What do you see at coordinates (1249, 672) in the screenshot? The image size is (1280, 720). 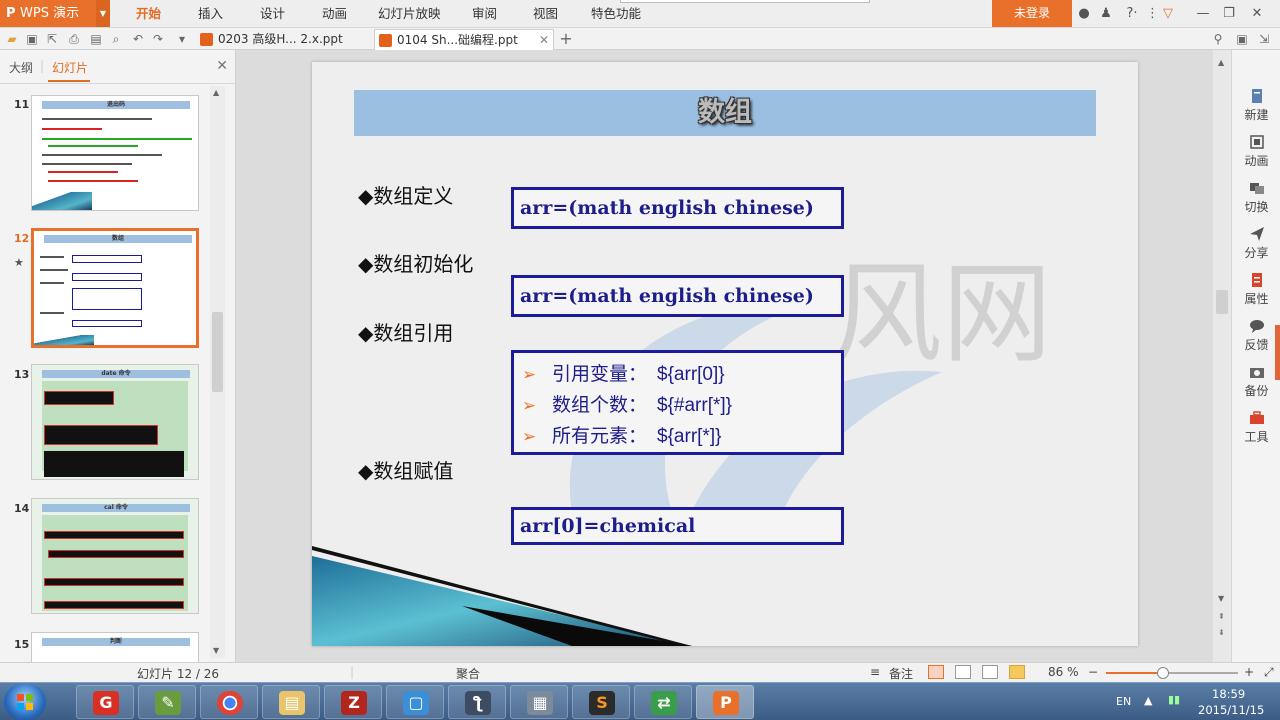 I see `zoom-in-icon: +` at bounding box center [1249, 672].